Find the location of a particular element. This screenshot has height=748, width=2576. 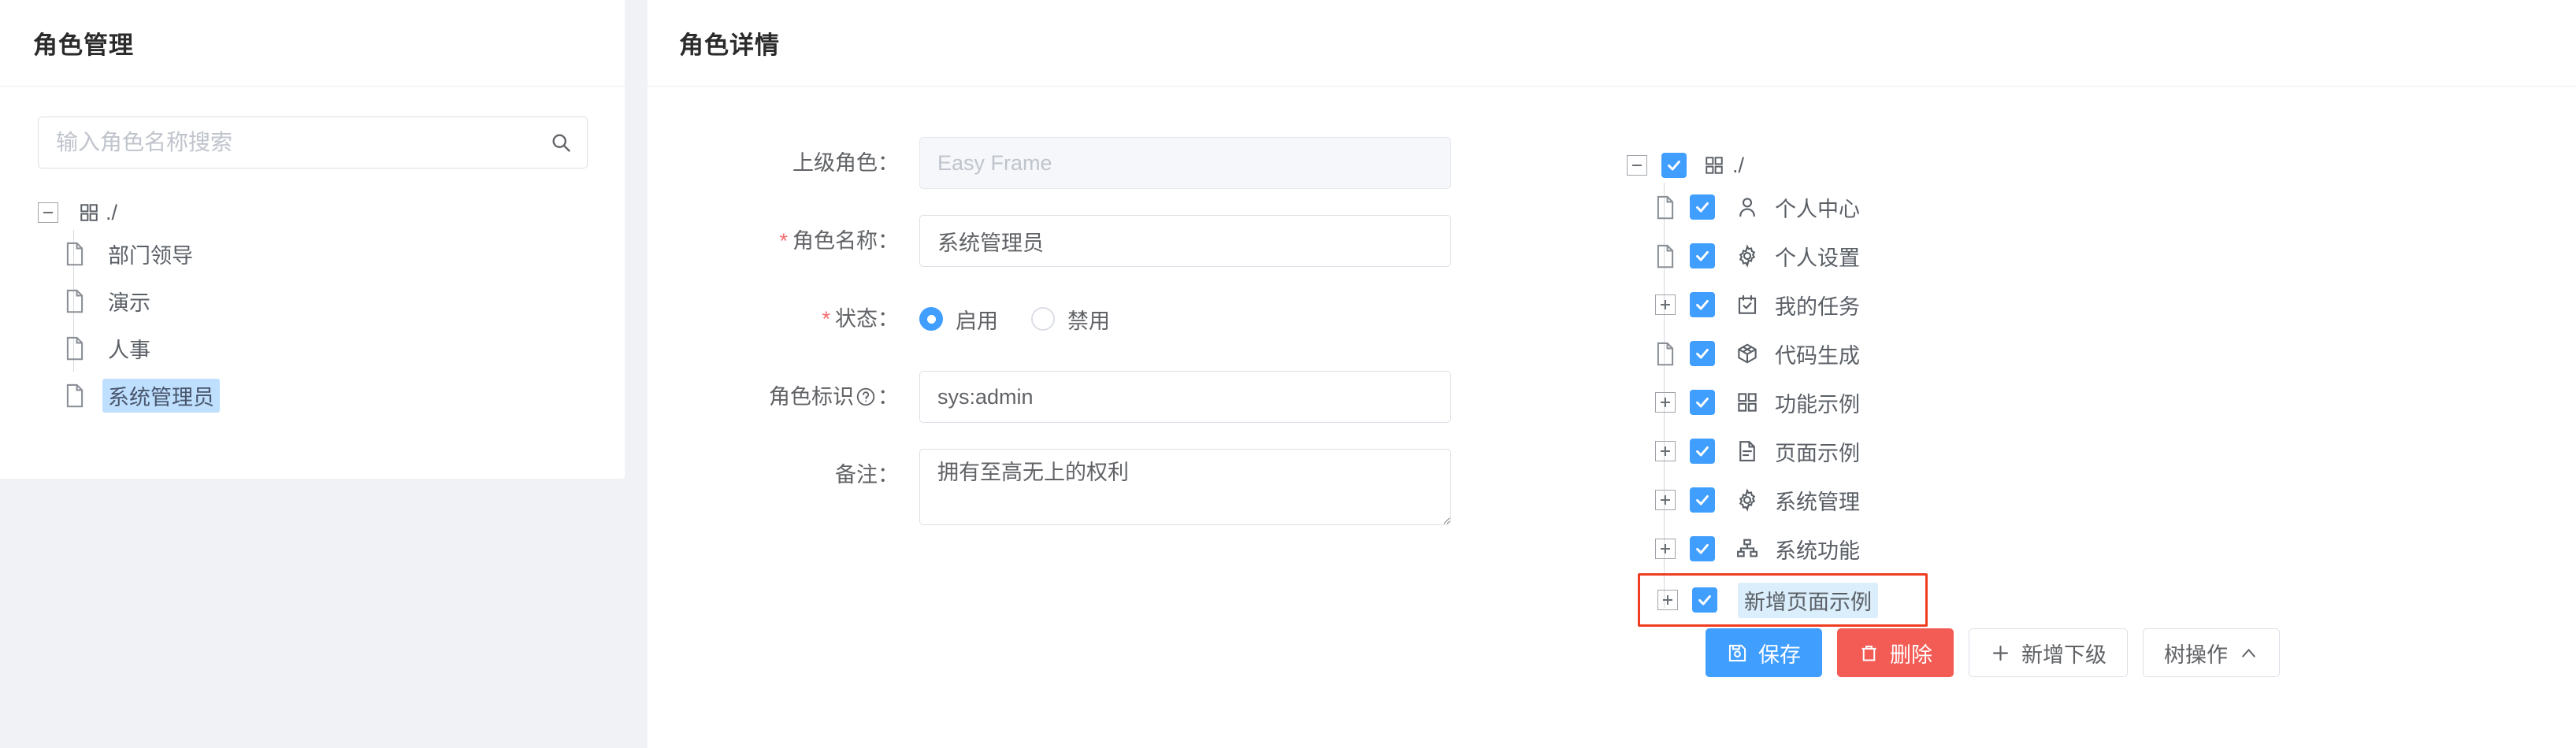

role-key-label-suffix: ： is located at coordinates (888, 397).